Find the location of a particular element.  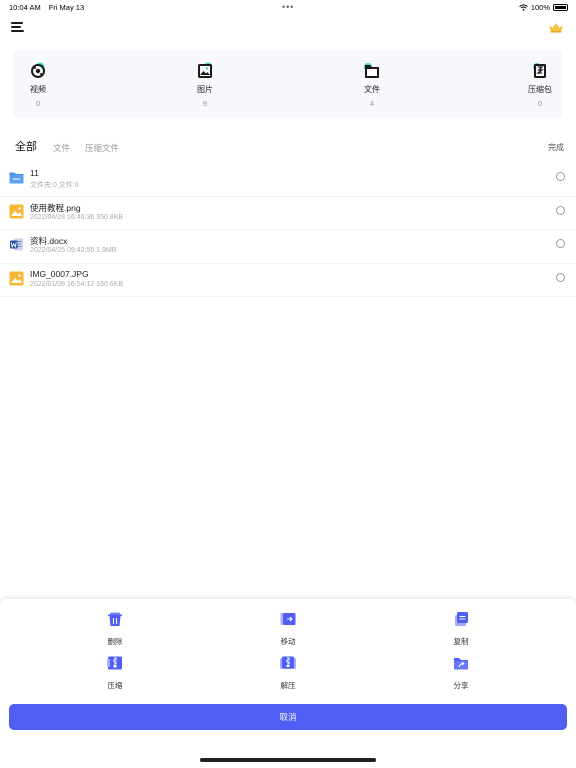

extract-icon is located at coordinates (288, 662).